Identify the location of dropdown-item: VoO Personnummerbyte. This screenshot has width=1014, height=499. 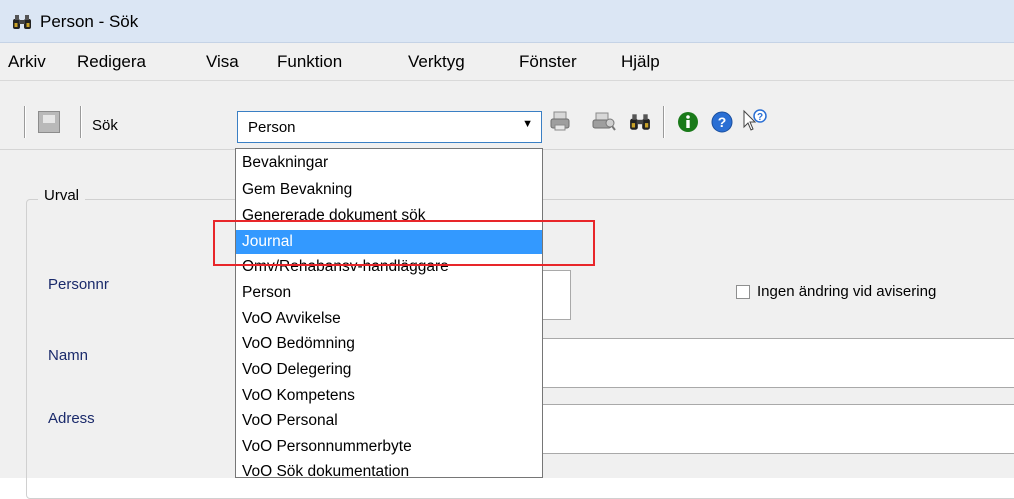
(327, 447).